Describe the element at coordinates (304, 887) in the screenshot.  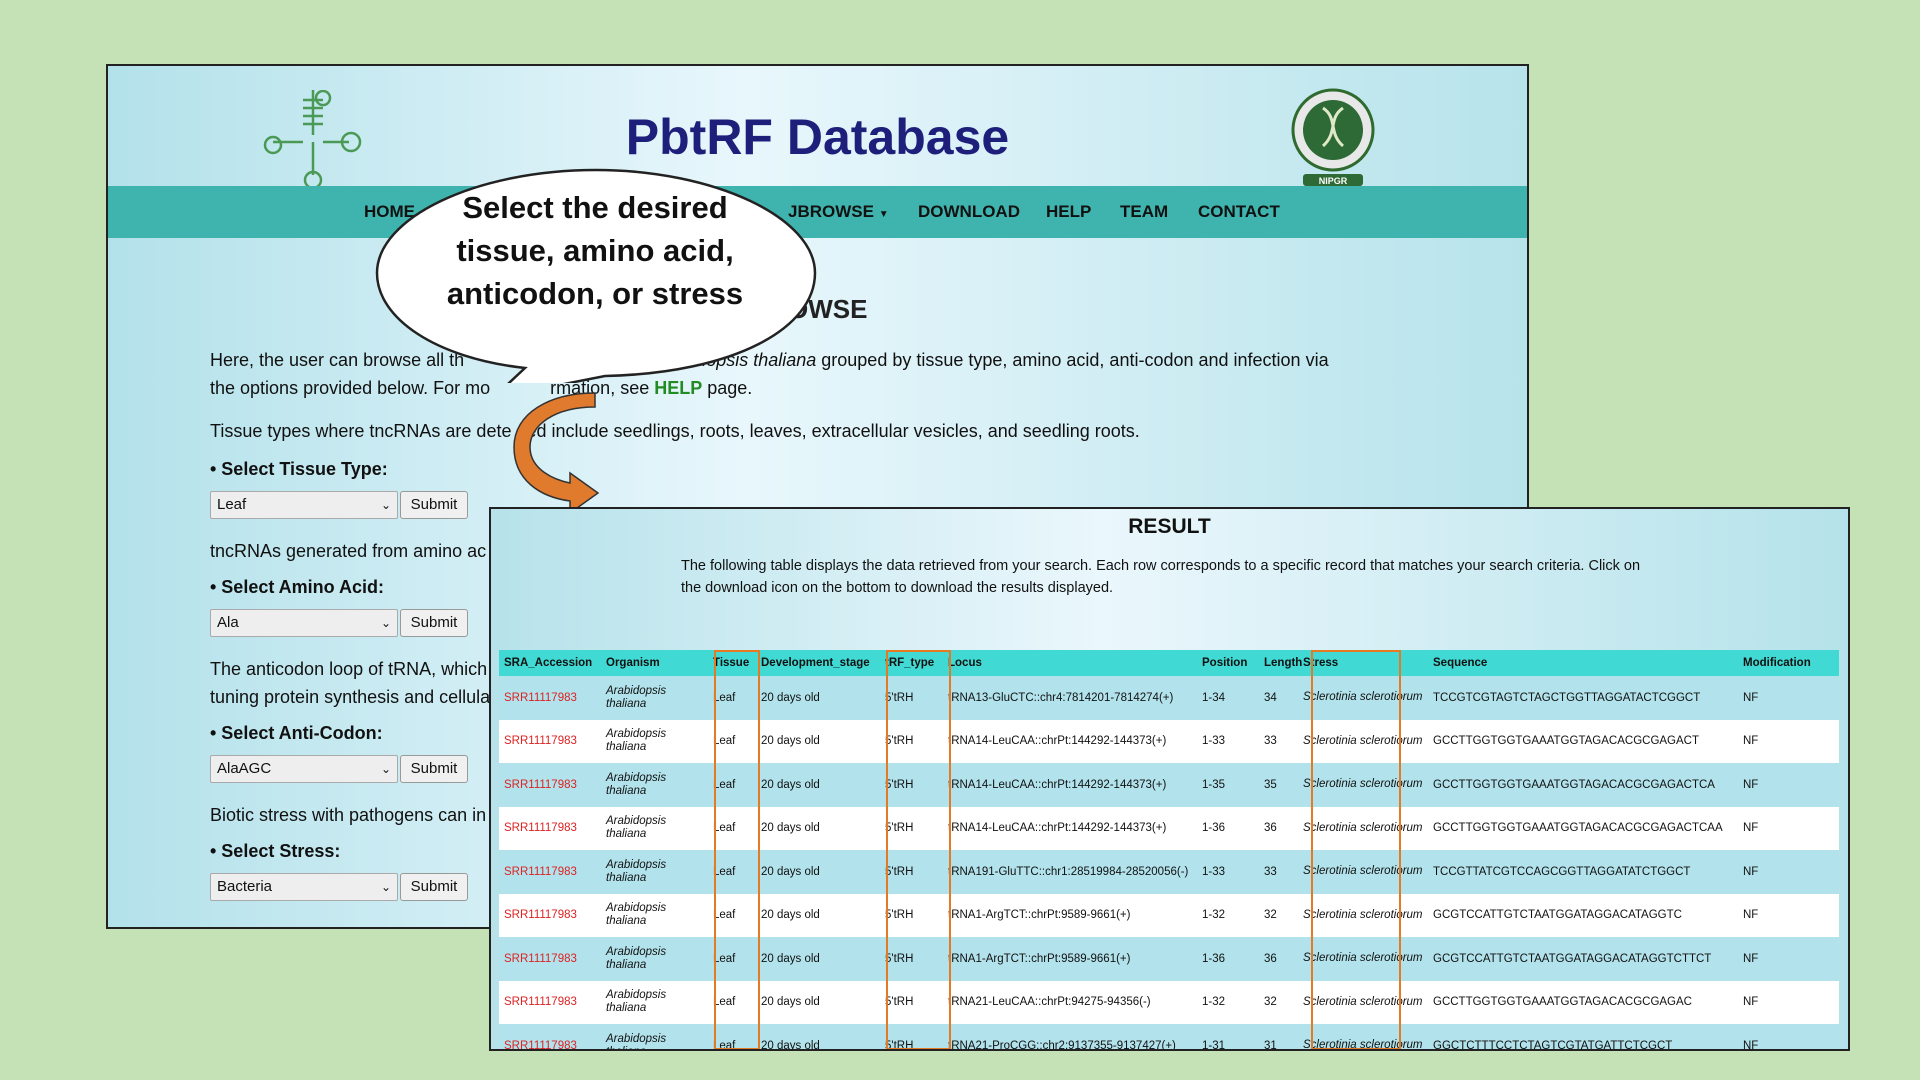
I see `stress-select: Bacteria ⌄` at that location.